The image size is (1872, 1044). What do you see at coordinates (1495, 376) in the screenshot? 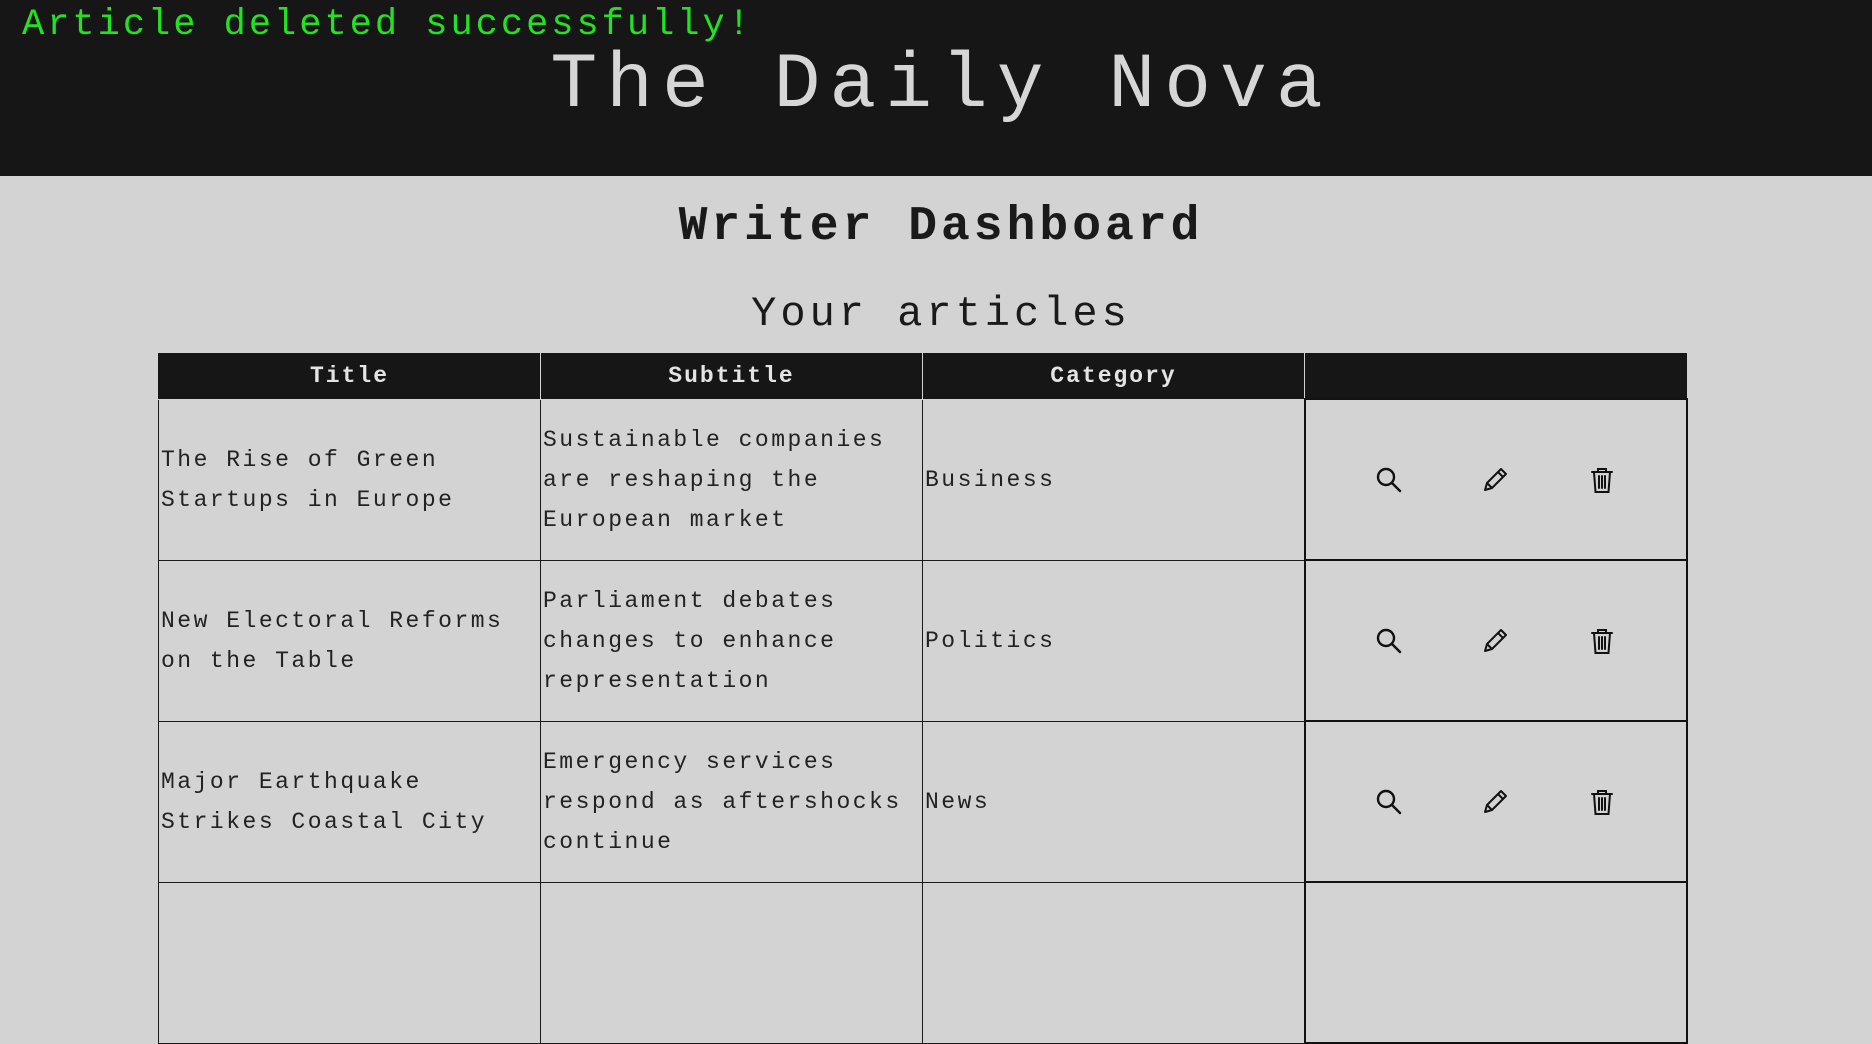
I see `column-header-actions` at bounding box center [1495, 376].